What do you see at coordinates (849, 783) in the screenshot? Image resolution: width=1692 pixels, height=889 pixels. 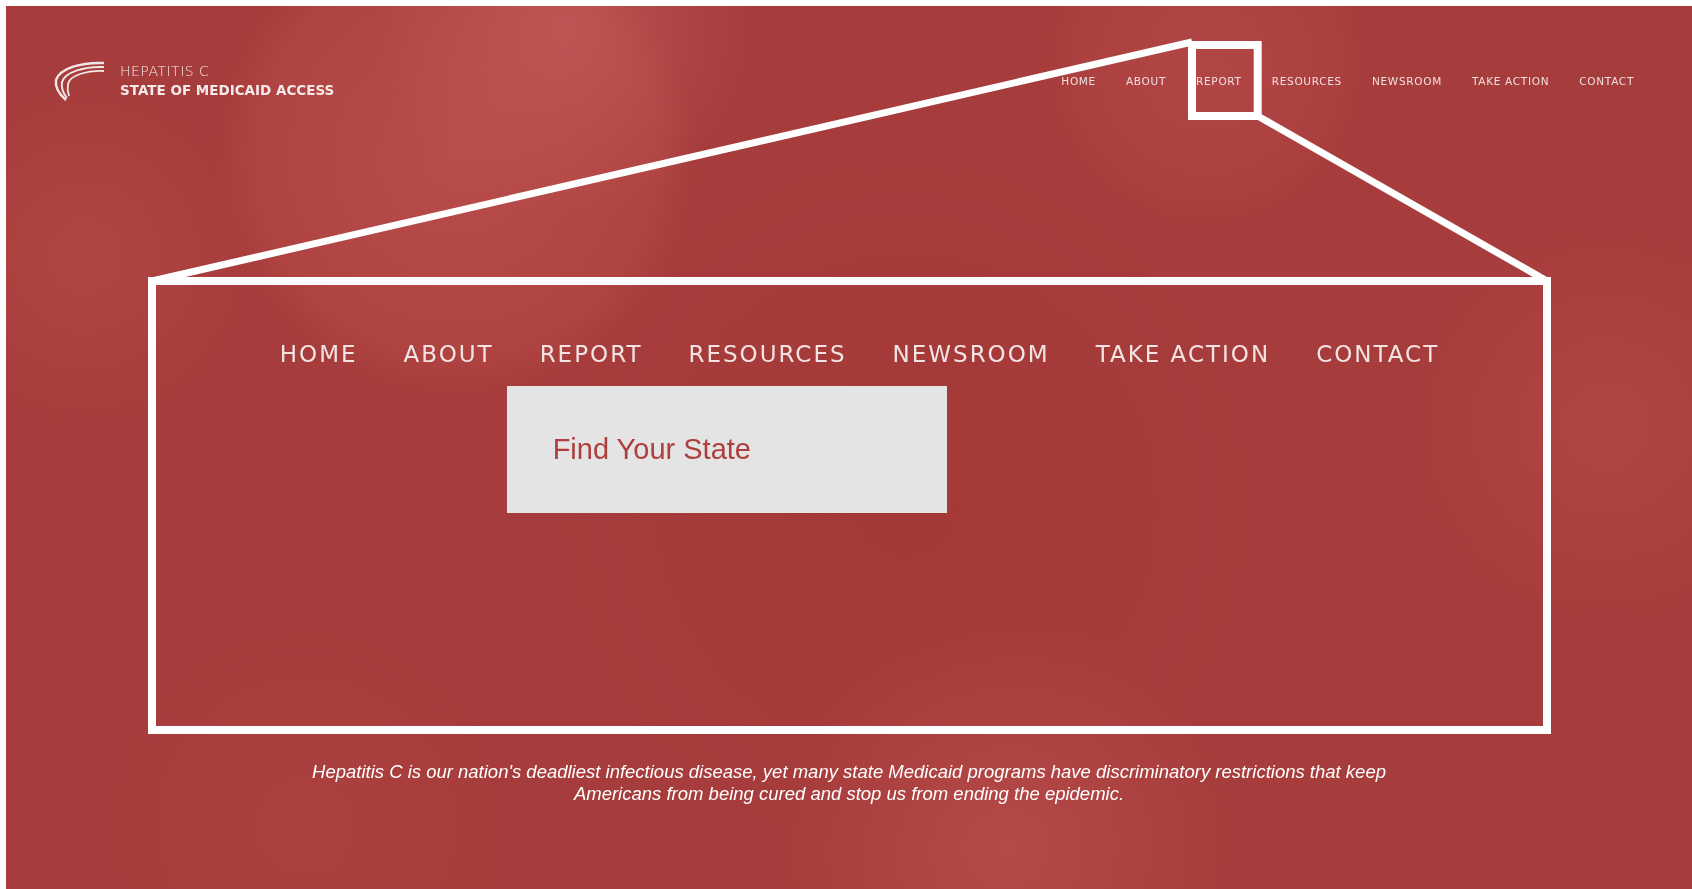 I see `tagline: Hepatitis C is our nation's deadliest infectious disease, yet many state Medicaid programs have discriminatory restrictions that keep Americans from being cured and stop us from ending the epidemic.` at bounding box center [849, 783].